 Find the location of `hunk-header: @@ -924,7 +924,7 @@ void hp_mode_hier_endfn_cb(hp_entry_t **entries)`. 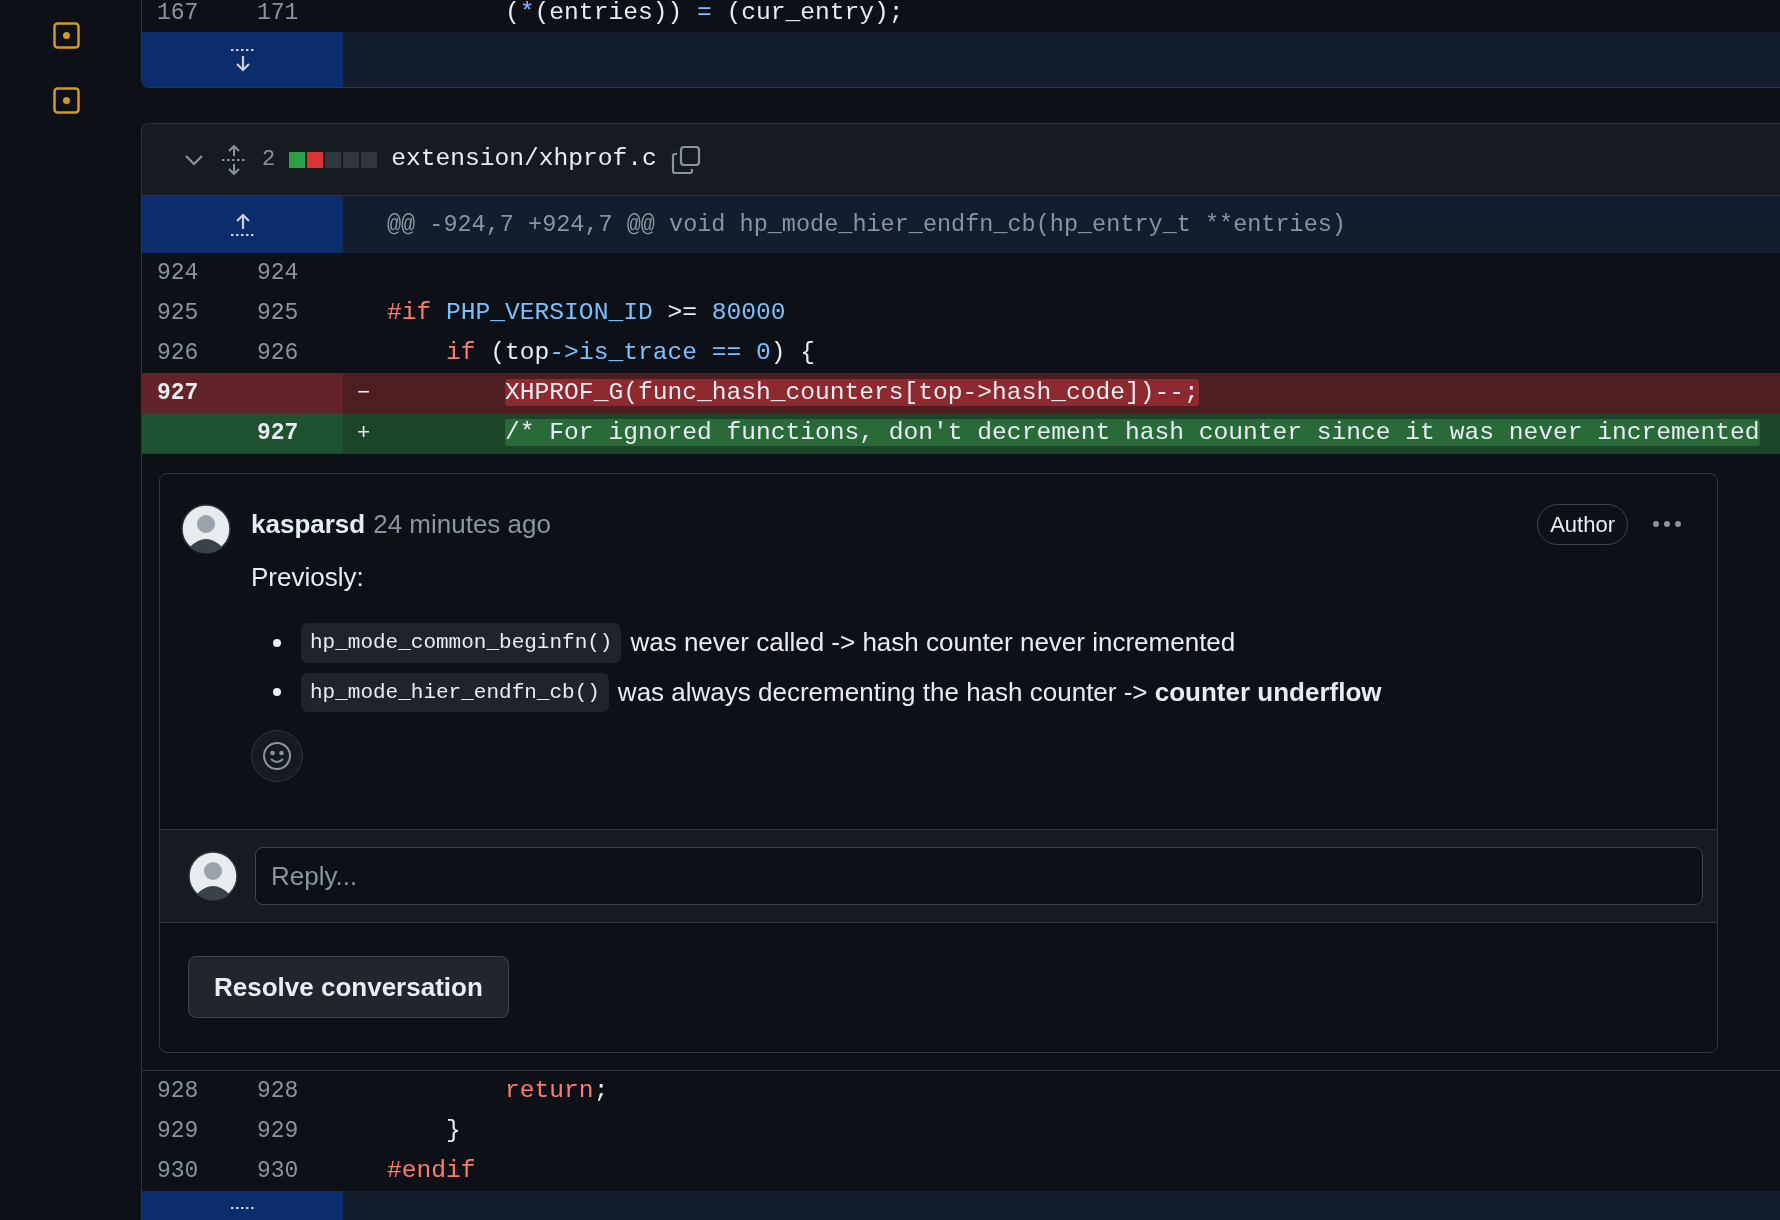

hunk-header: @@ -924,7 +924,7 @@ void hp_mode_hier_endfn_cb(hp_entry_t **entries) is located at coordinates (866, 225).